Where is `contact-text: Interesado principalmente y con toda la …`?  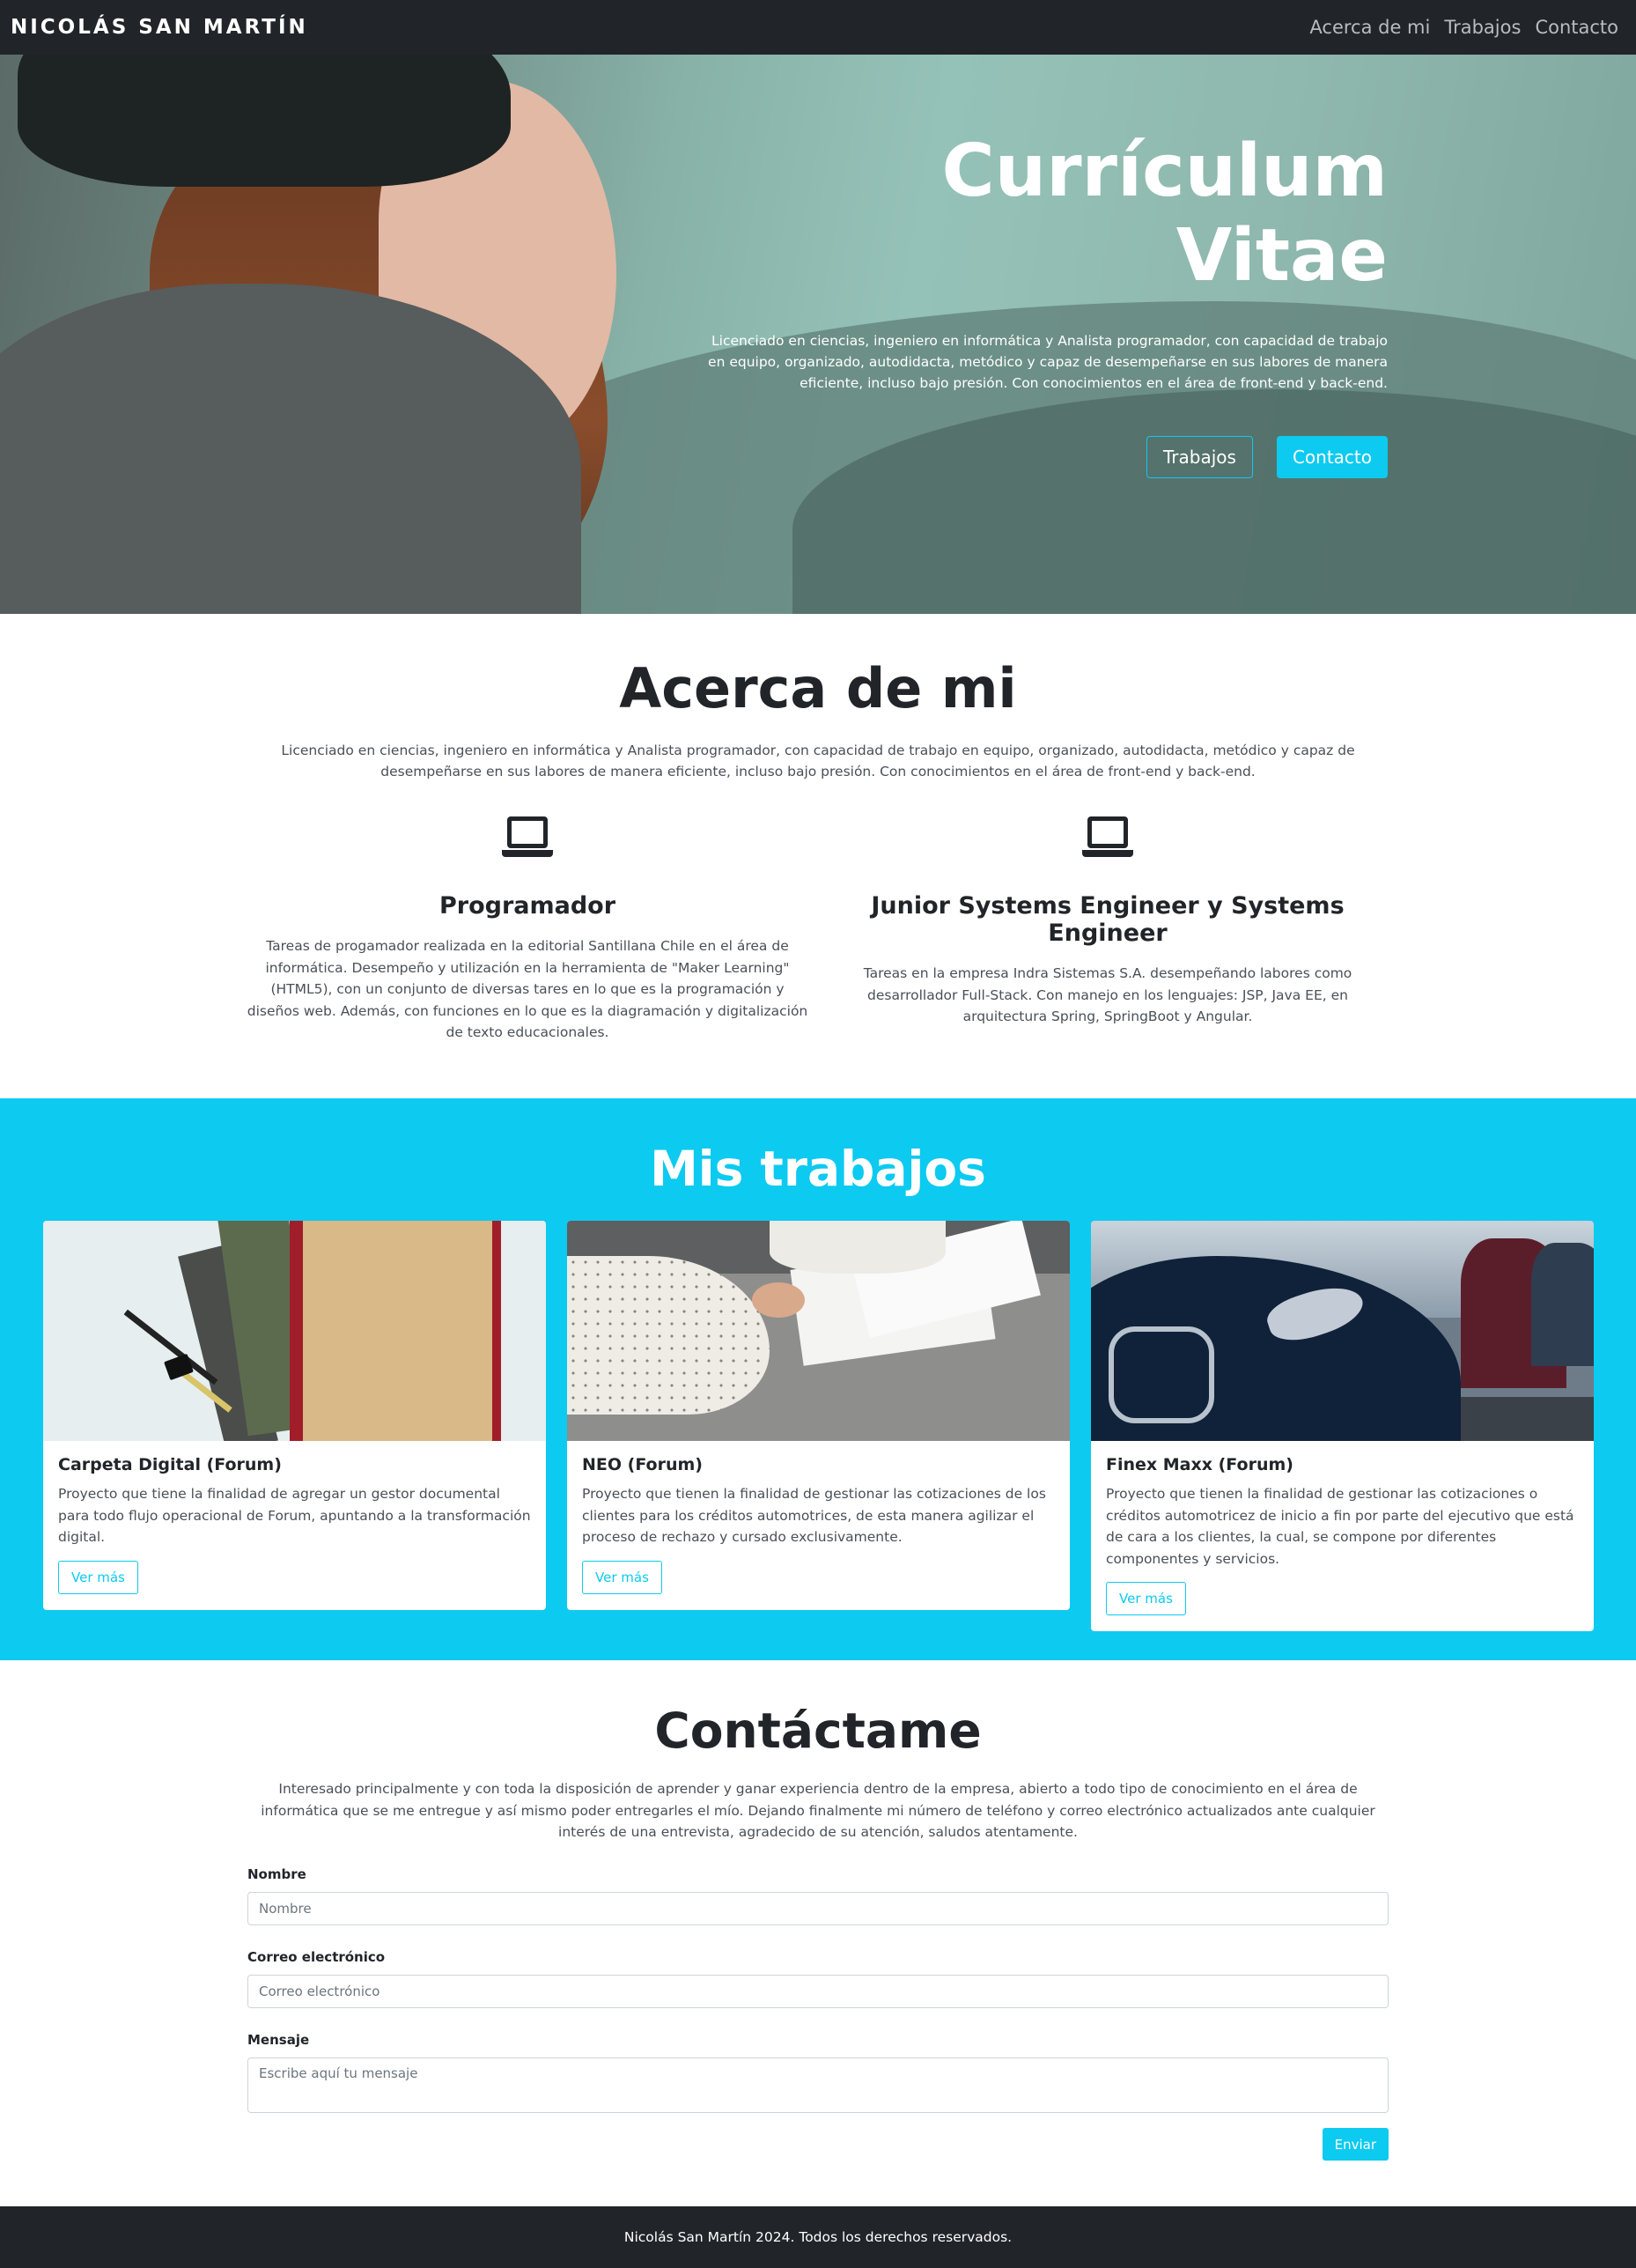 contact-text: Interesado principalmente y con toda la … is located at coordinates (818, 1811).